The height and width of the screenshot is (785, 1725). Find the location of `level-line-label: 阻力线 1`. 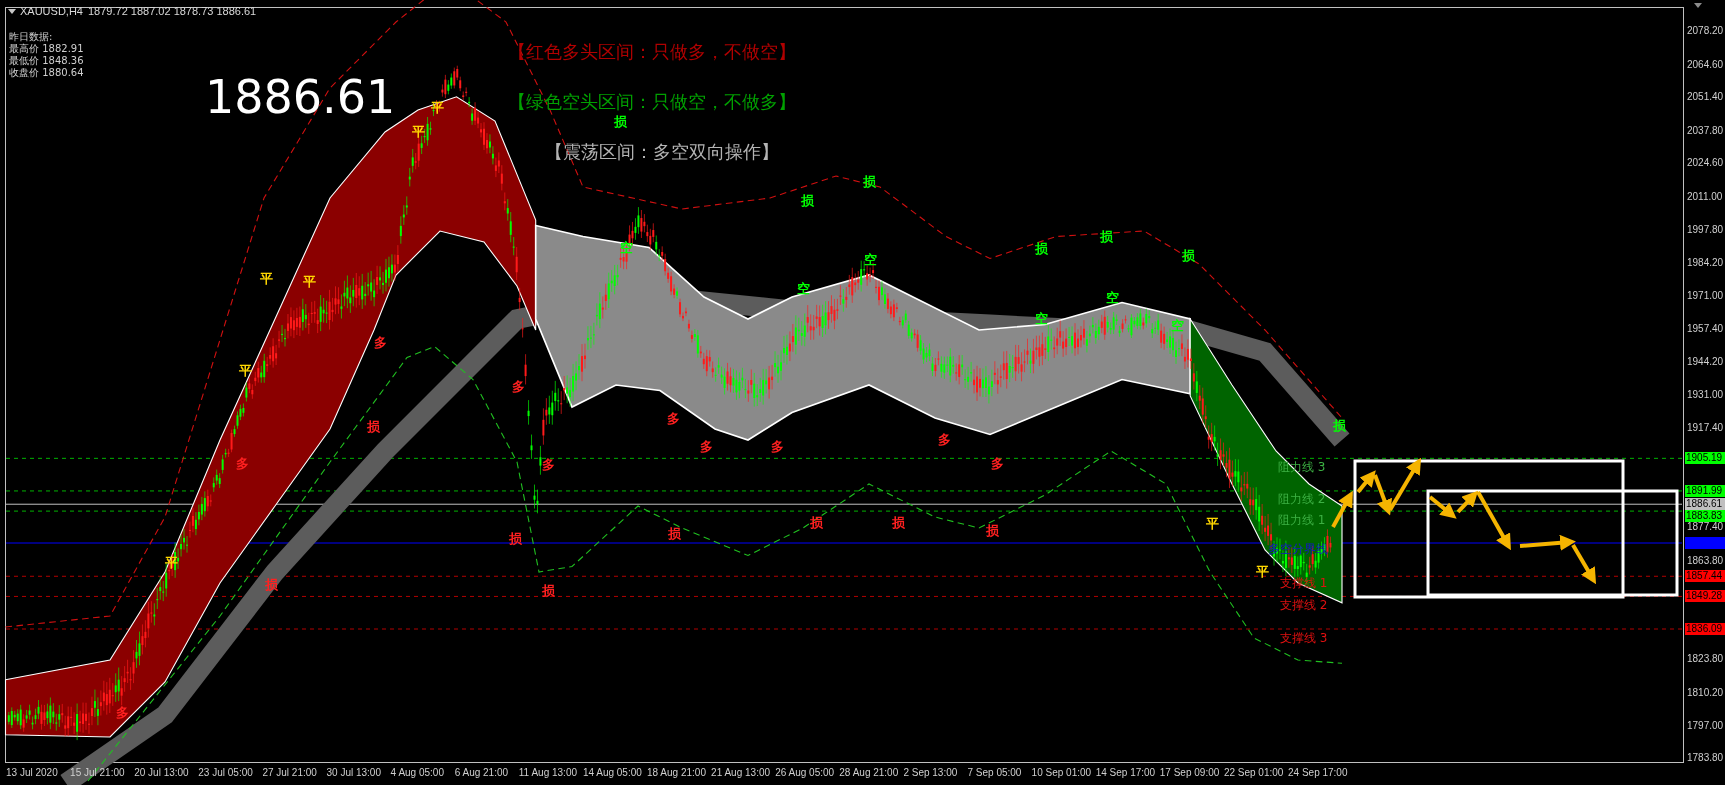

level-line-label: 阻力线 1 is located at coordinates (1302, 520).